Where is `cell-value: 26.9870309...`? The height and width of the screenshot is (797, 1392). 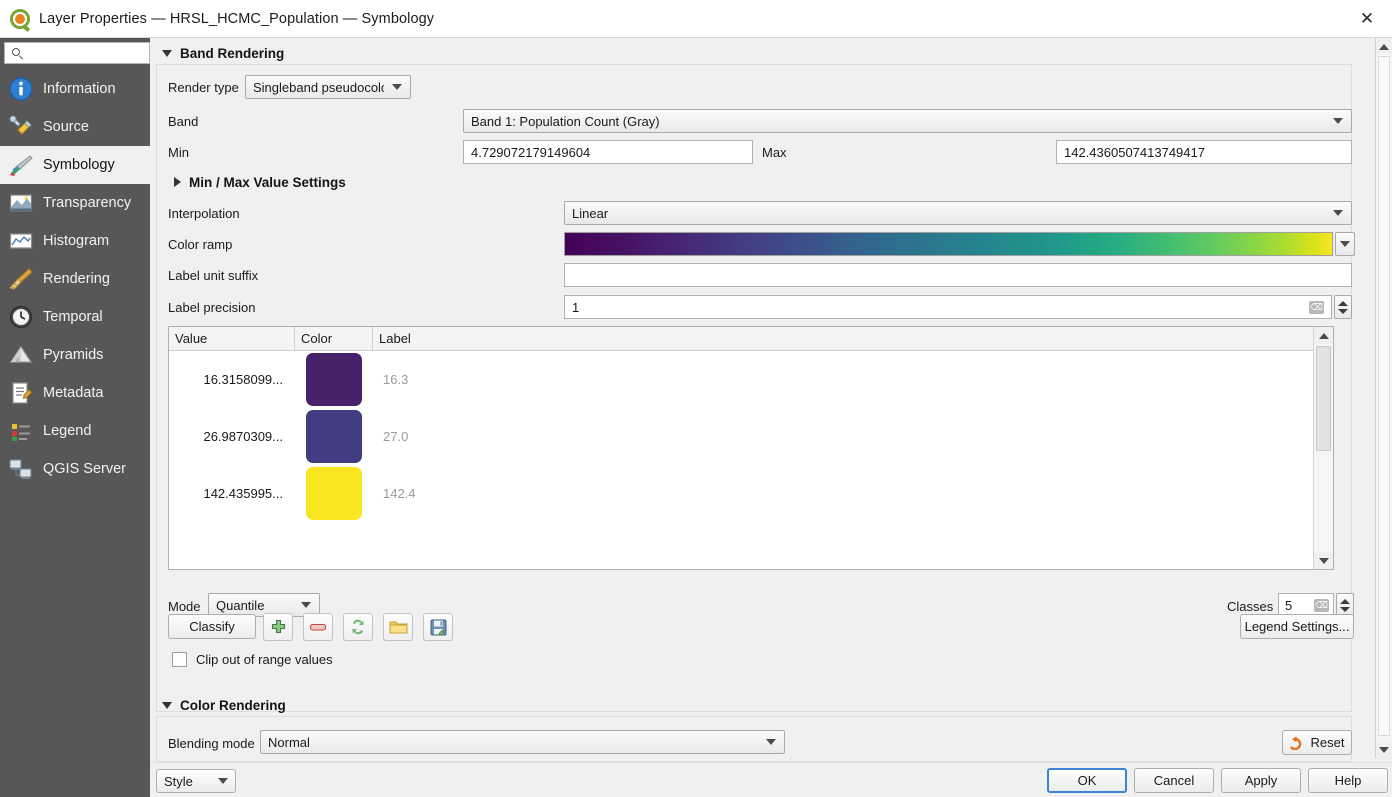 cell-value: 26.9870309... is located at coordinates (232, 436).